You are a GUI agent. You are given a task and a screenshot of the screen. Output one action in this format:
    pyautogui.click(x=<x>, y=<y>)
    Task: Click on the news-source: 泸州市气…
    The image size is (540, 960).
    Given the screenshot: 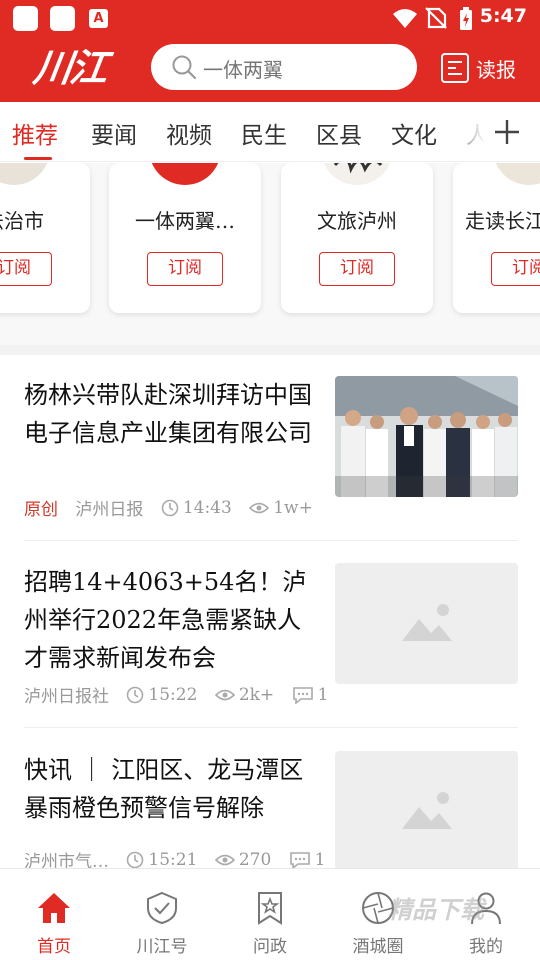 What is the action you would take?
    pyautogui.click(x=66, y=860)
    